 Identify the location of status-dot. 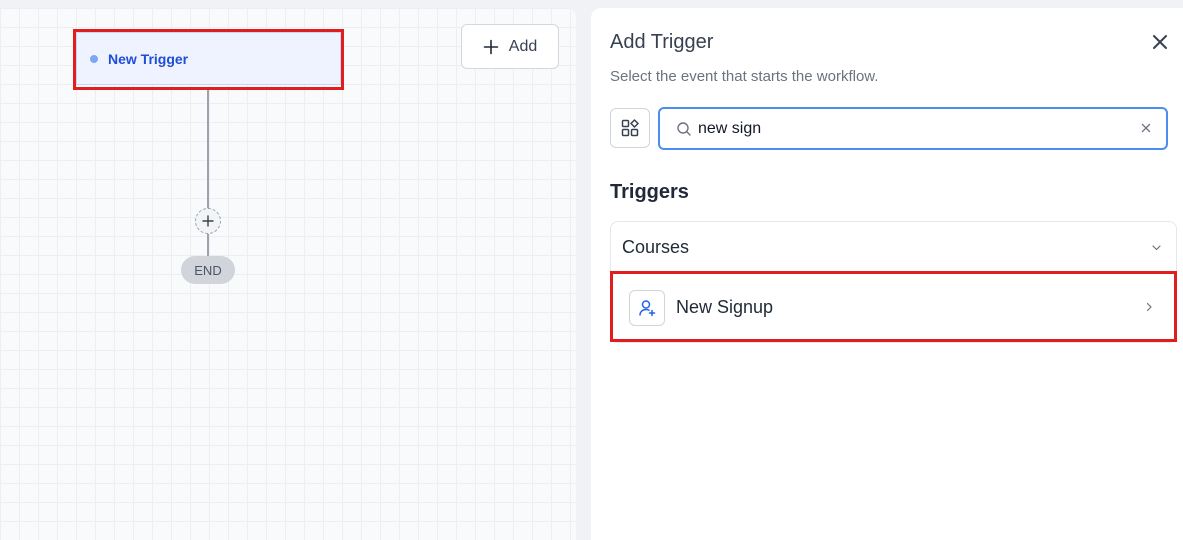
(94, 58).